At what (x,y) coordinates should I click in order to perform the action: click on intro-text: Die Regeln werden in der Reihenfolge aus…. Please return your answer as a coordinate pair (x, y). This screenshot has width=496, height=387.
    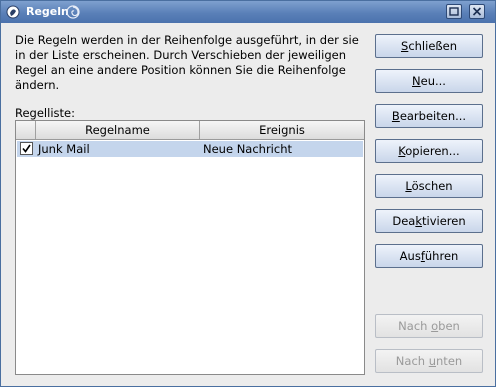
    Looking at the image, I should click on (187, 62).